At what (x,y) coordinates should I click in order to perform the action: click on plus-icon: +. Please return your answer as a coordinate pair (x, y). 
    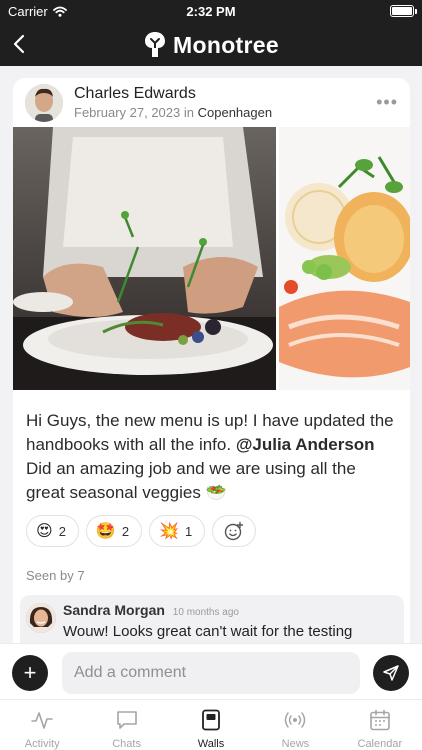
    Looking at the image, I should click on (30, 672).